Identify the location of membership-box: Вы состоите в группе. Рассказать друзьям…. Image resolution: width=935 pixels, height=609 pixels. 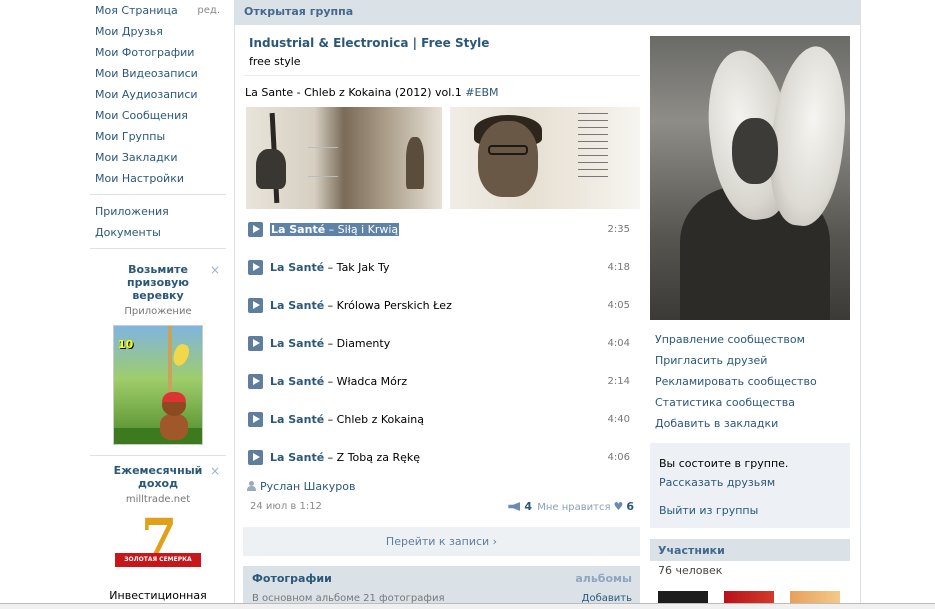
(750, 485).